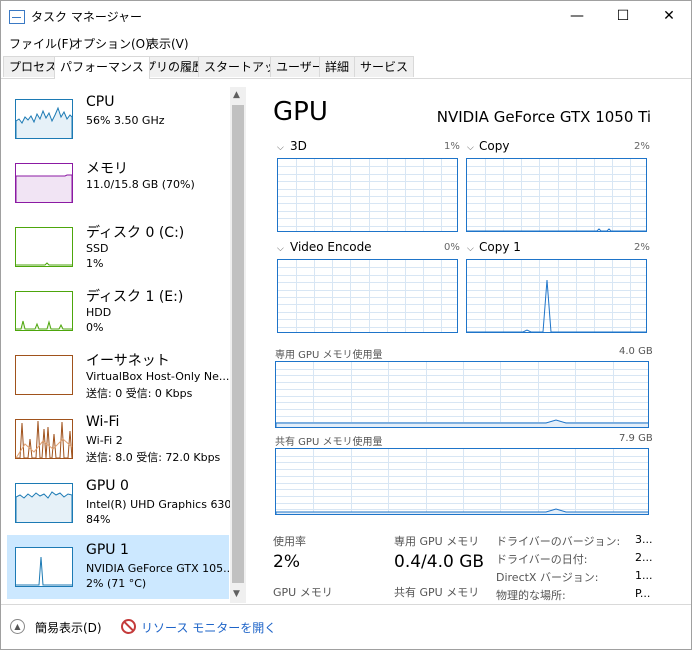 The image size is (692, 650). I want to click on tab-details: 詳細, so click(337, 66).